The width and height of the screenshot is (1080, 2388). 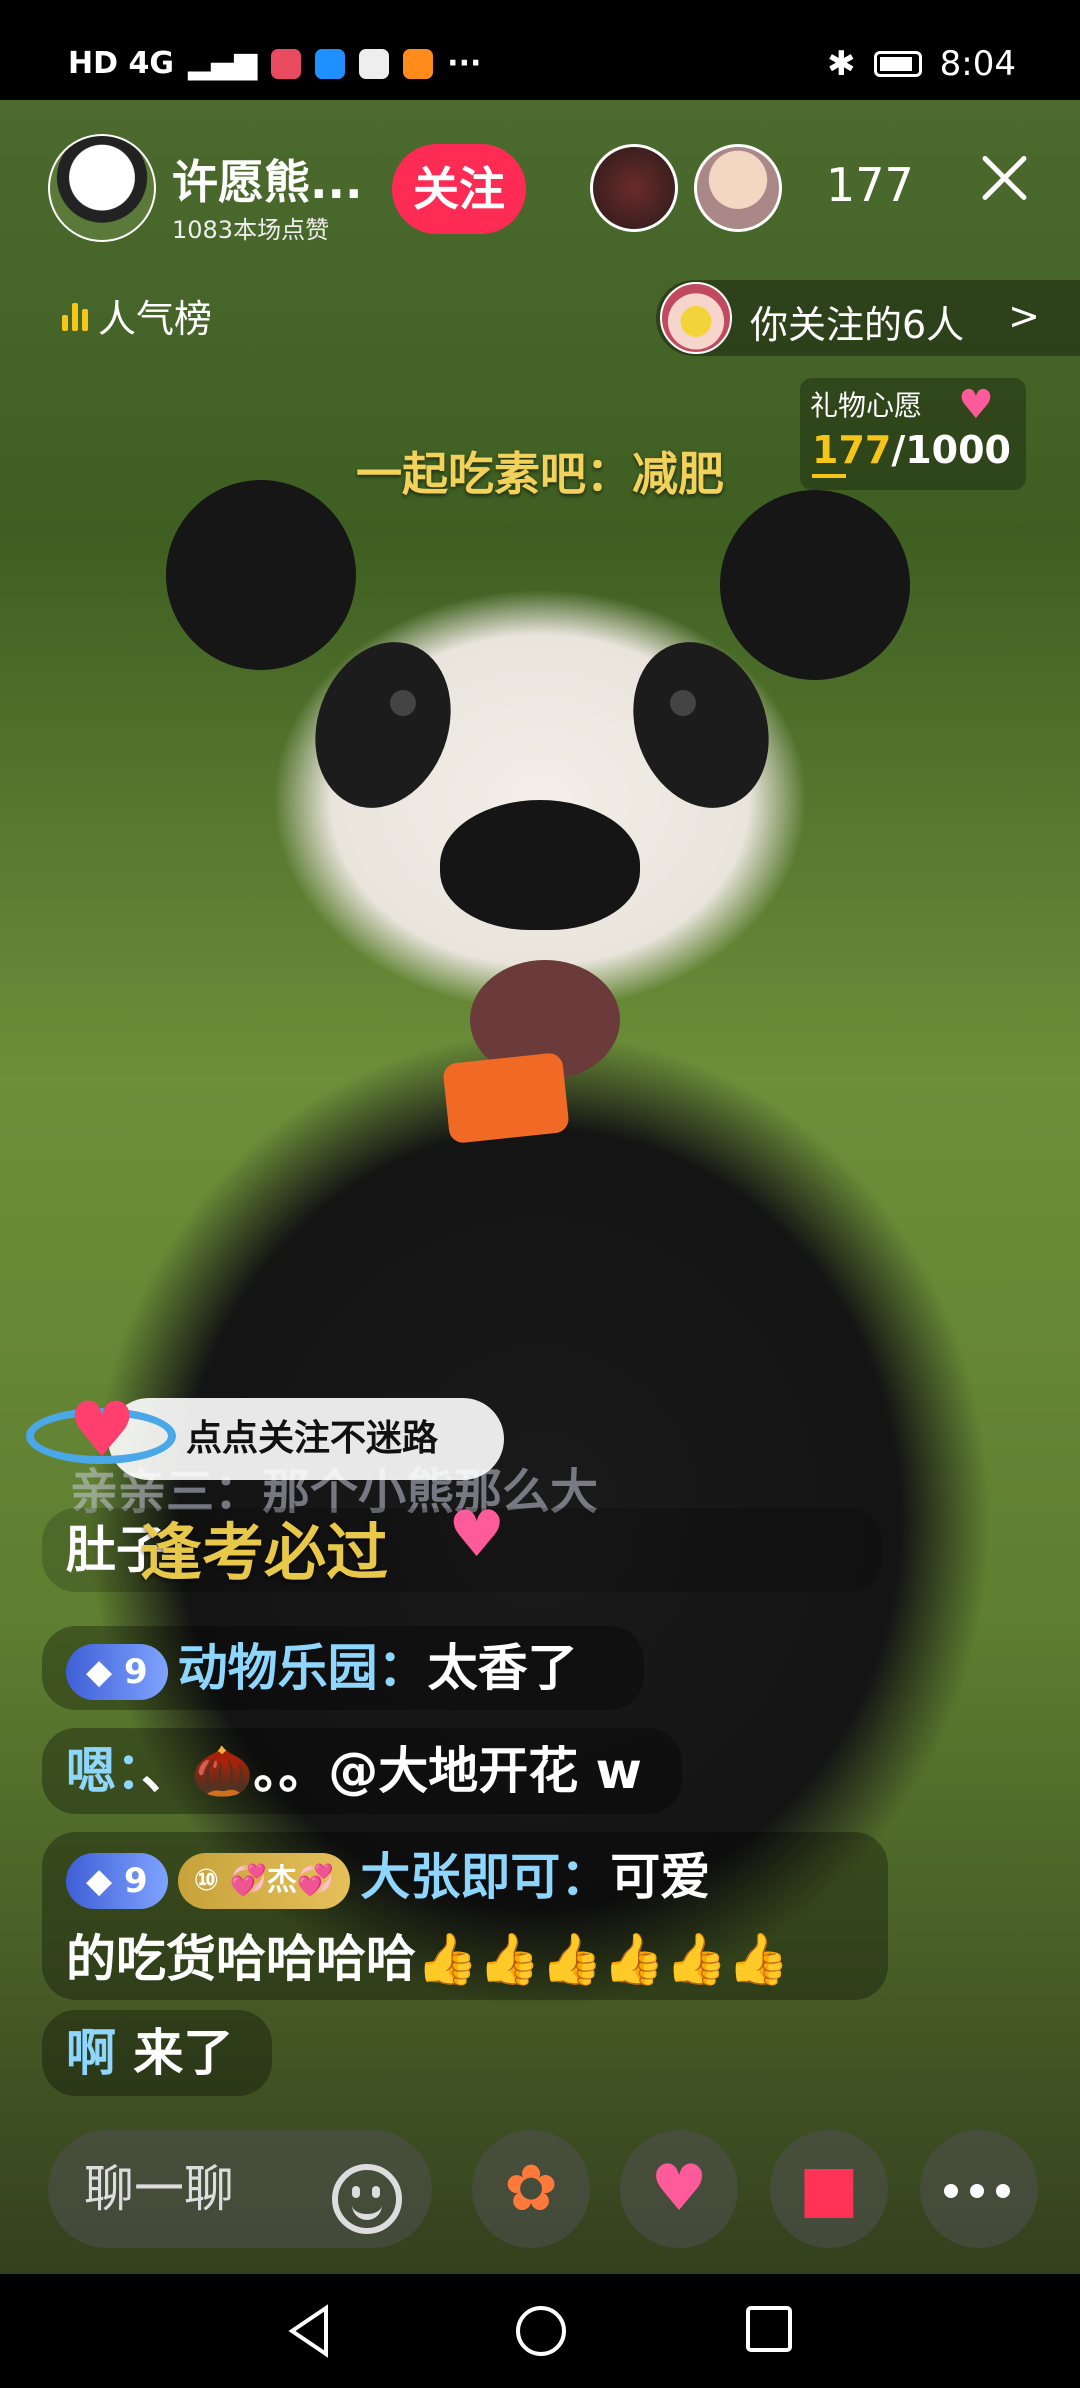 I want to click on back-icon, so click(x=309, y=2331).